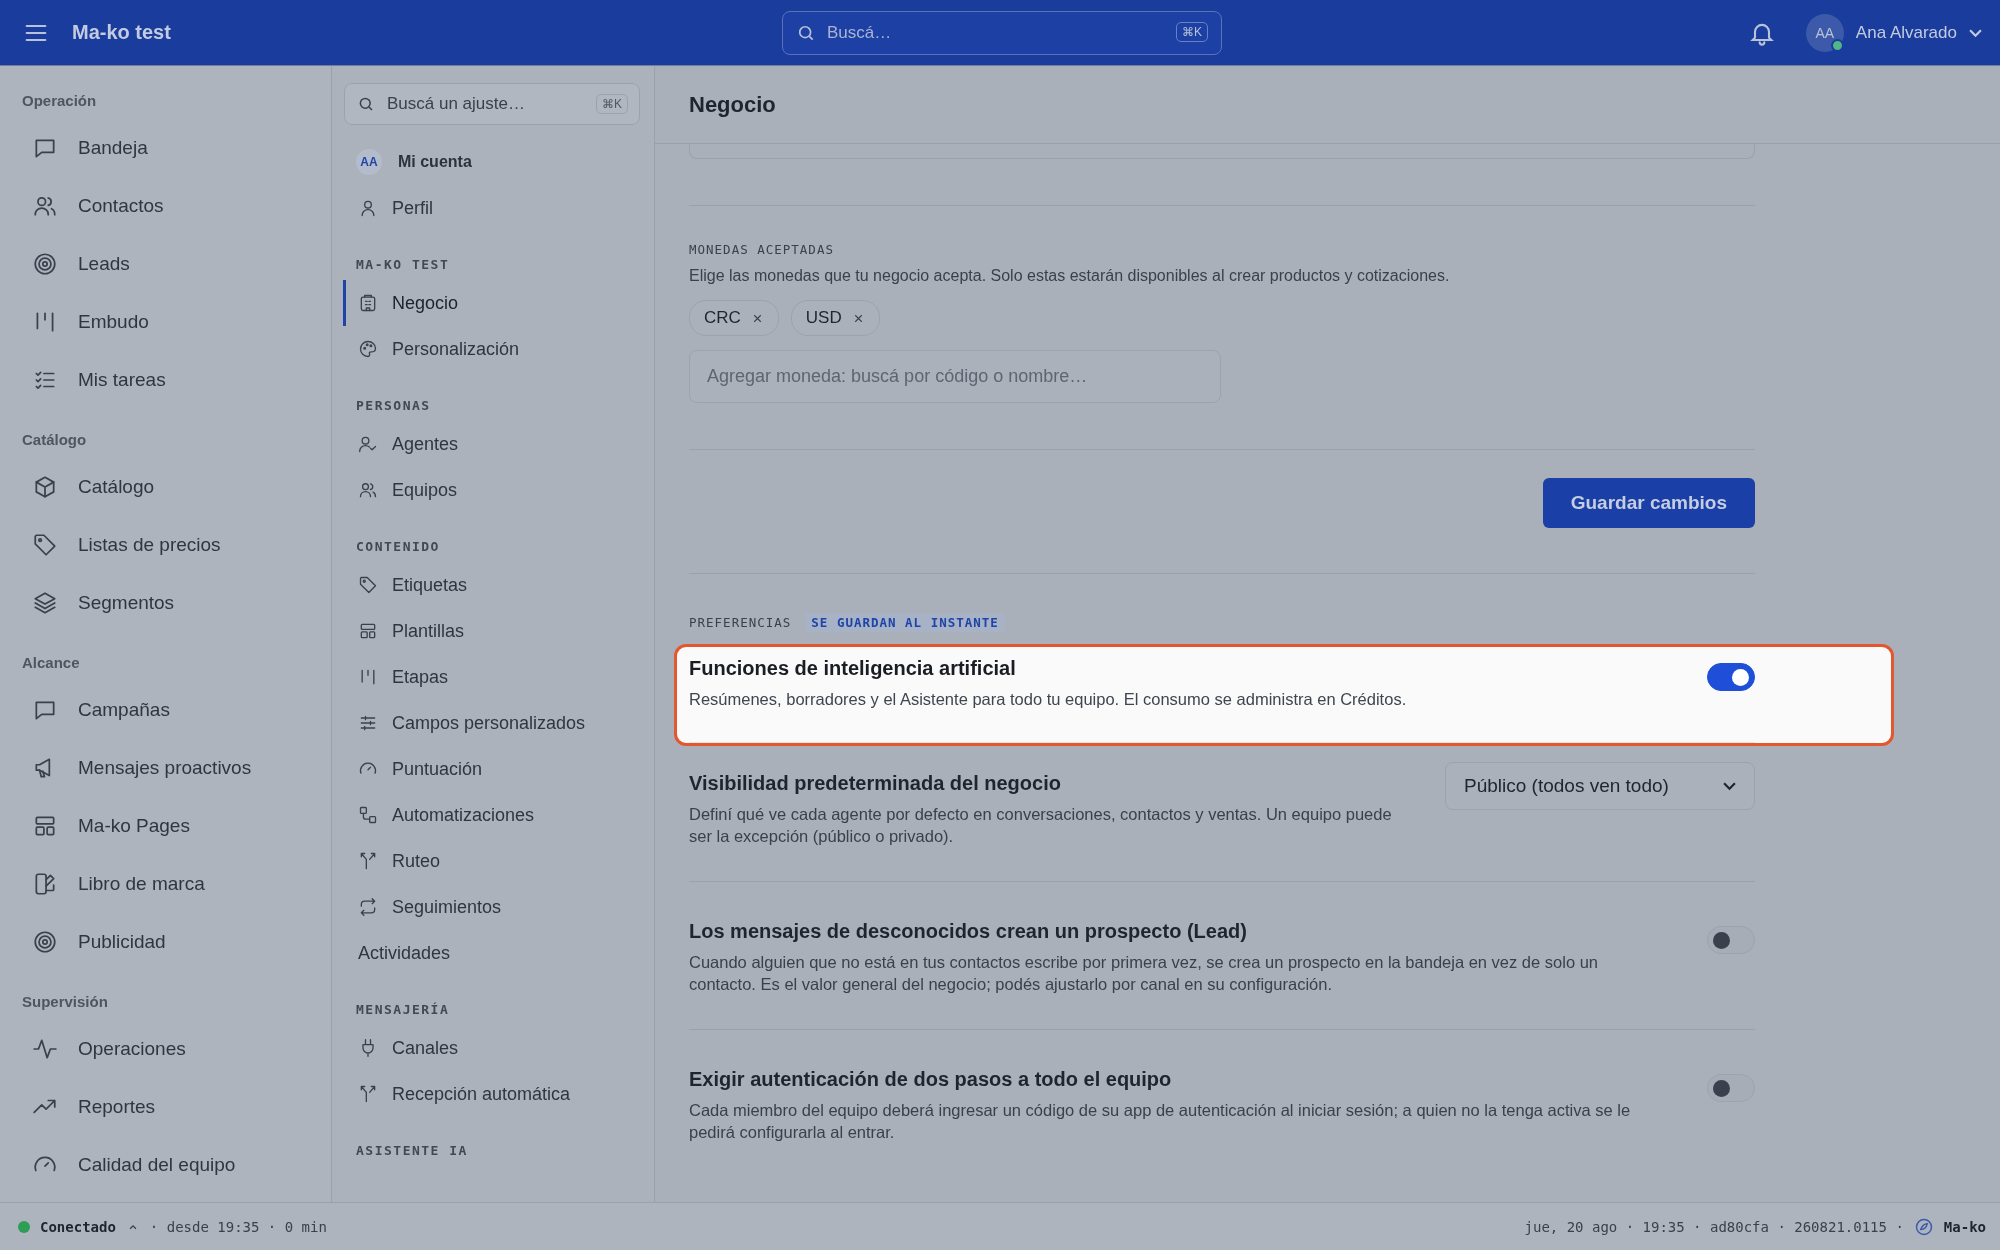  What do you see at coordinates (45, 884) in the screenshot?
I see `book-brush-icon` at bounding box center [45, 884].